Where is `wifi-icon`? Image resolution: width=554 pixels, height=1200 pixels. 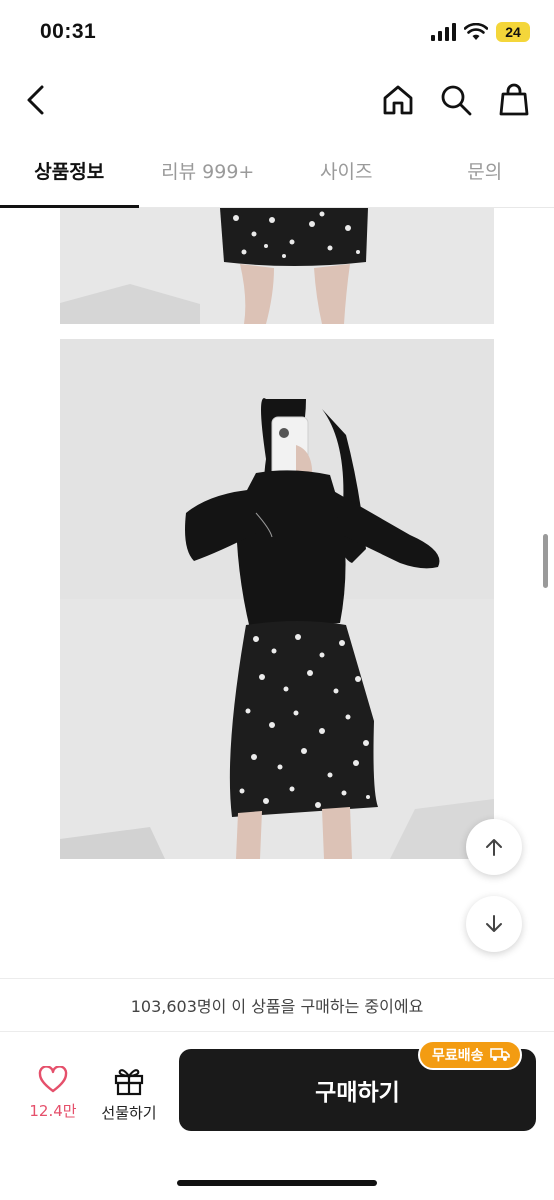
wifi-icon is located at coordinates (476, 31).